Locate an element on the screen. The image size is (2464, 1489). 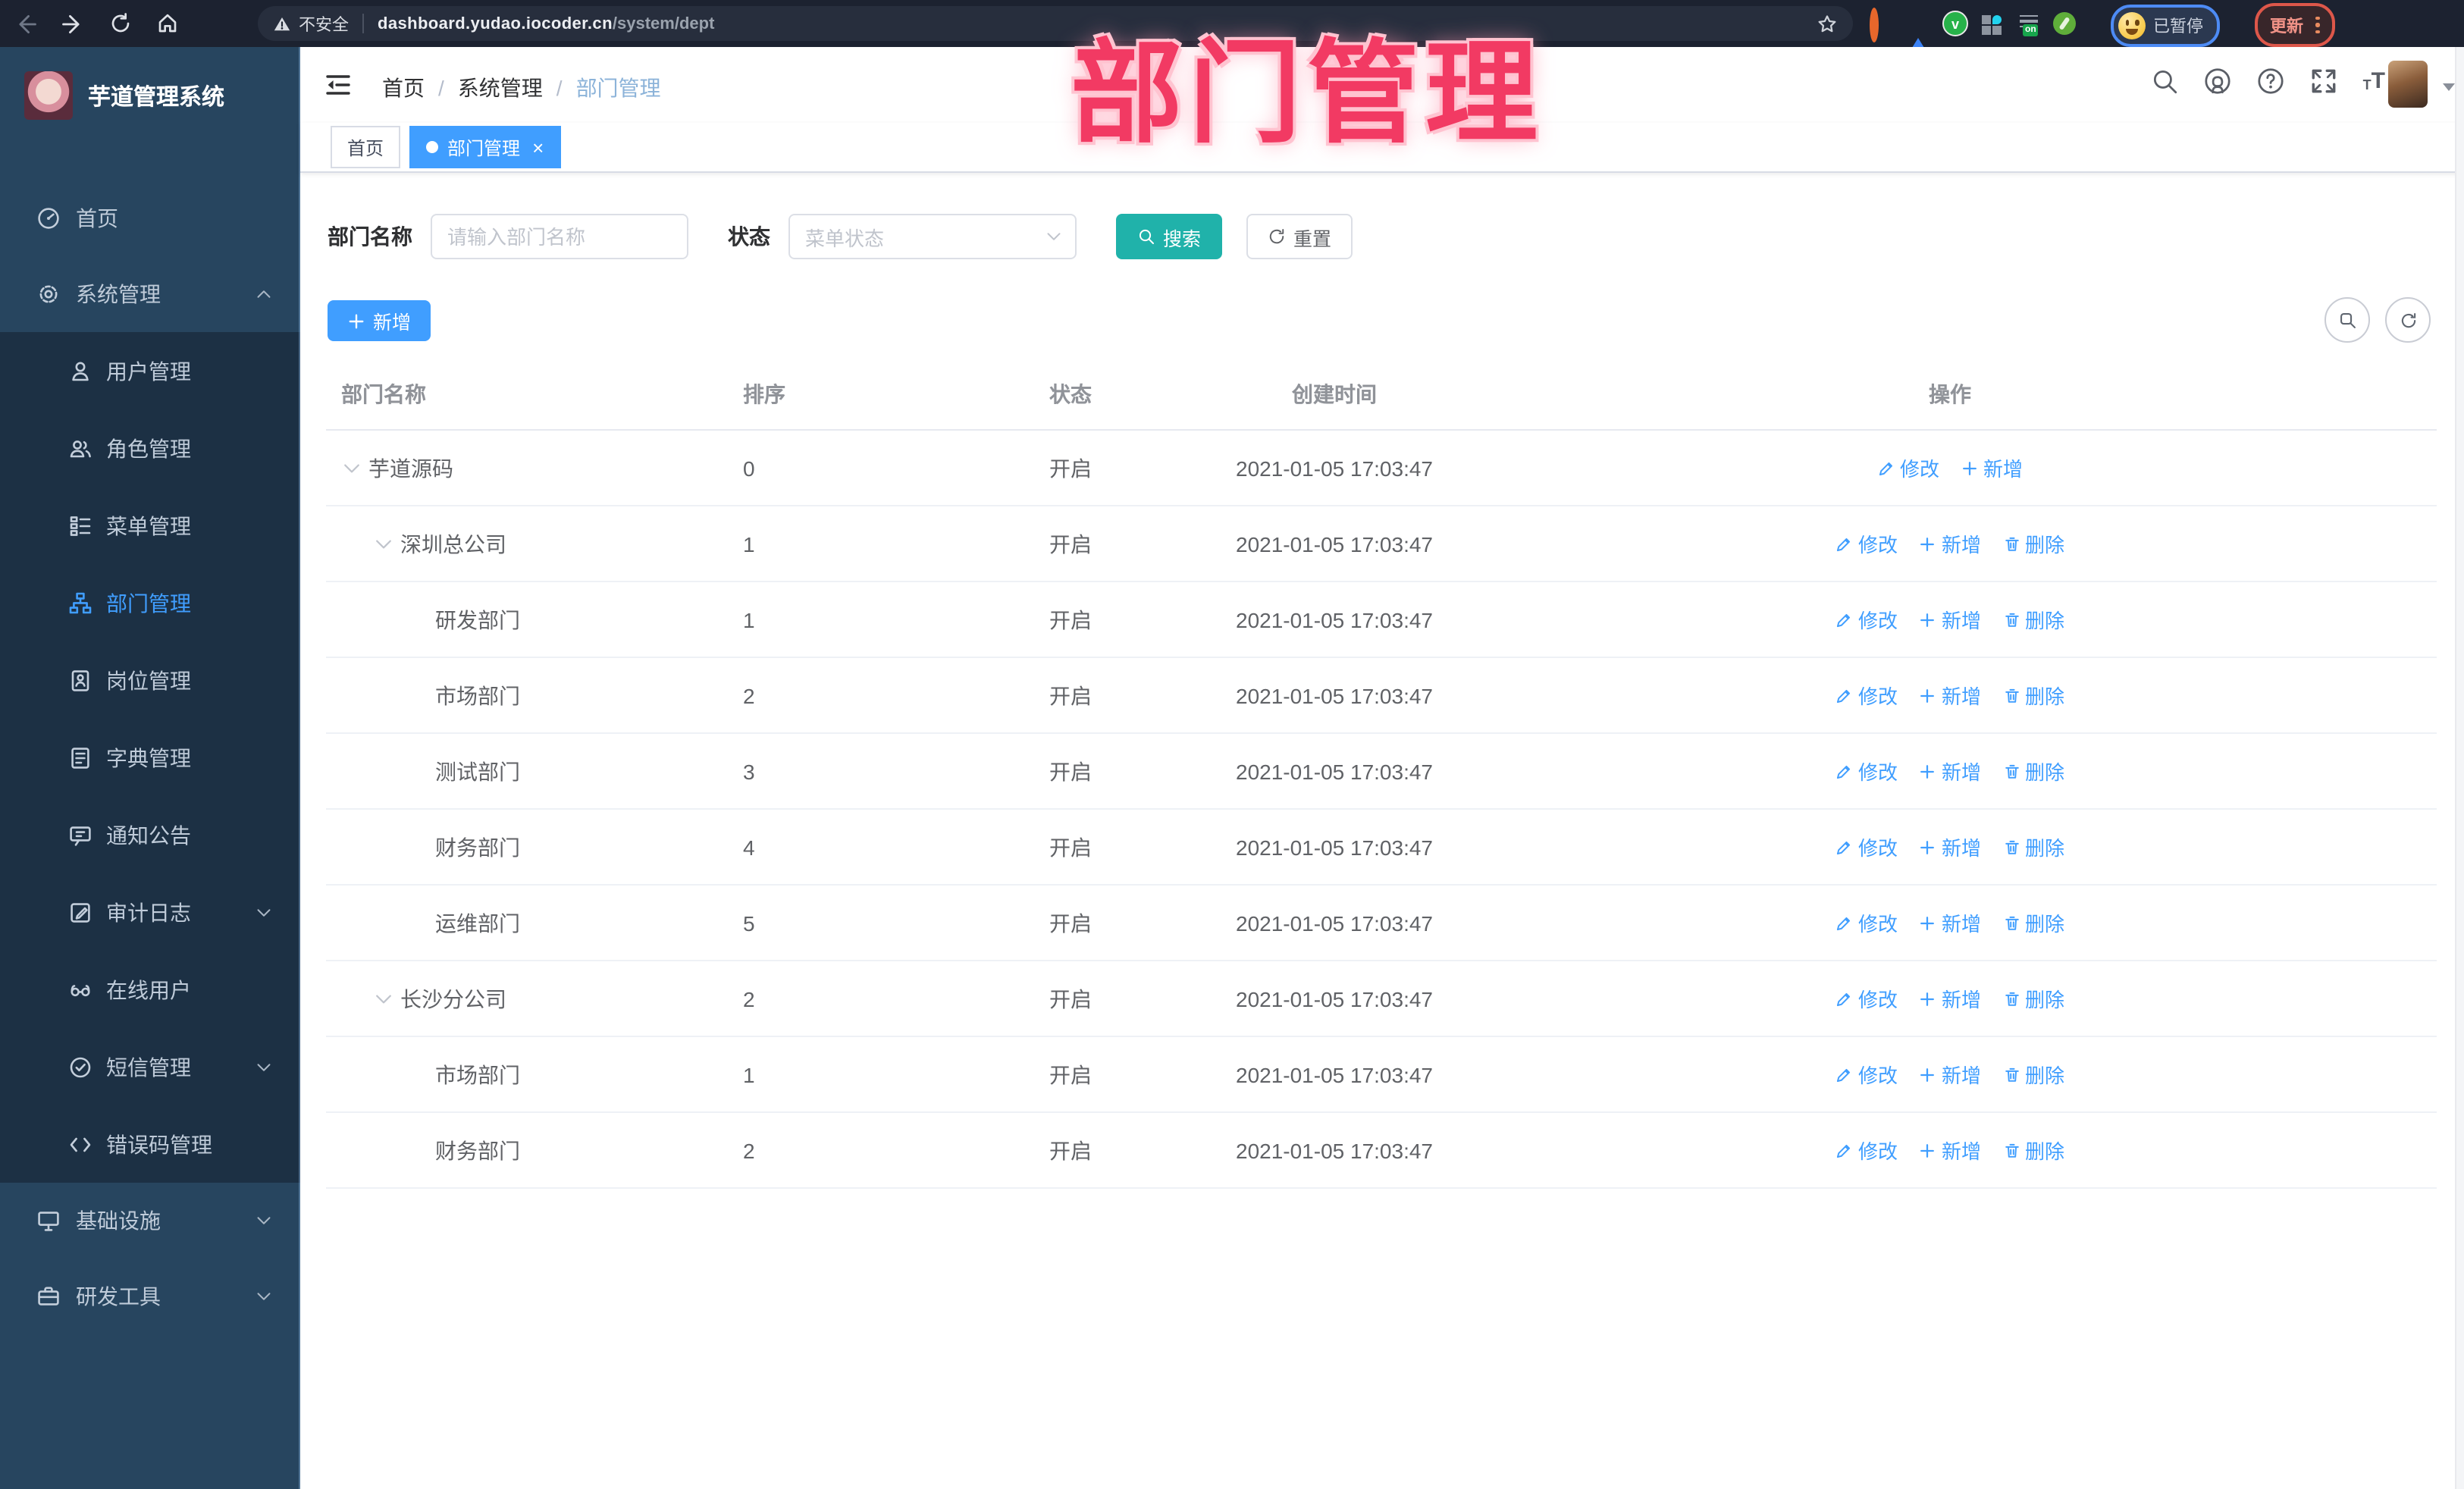
sidebar-item-系统管理: 系统管理 is located at coordinates (150, 294).